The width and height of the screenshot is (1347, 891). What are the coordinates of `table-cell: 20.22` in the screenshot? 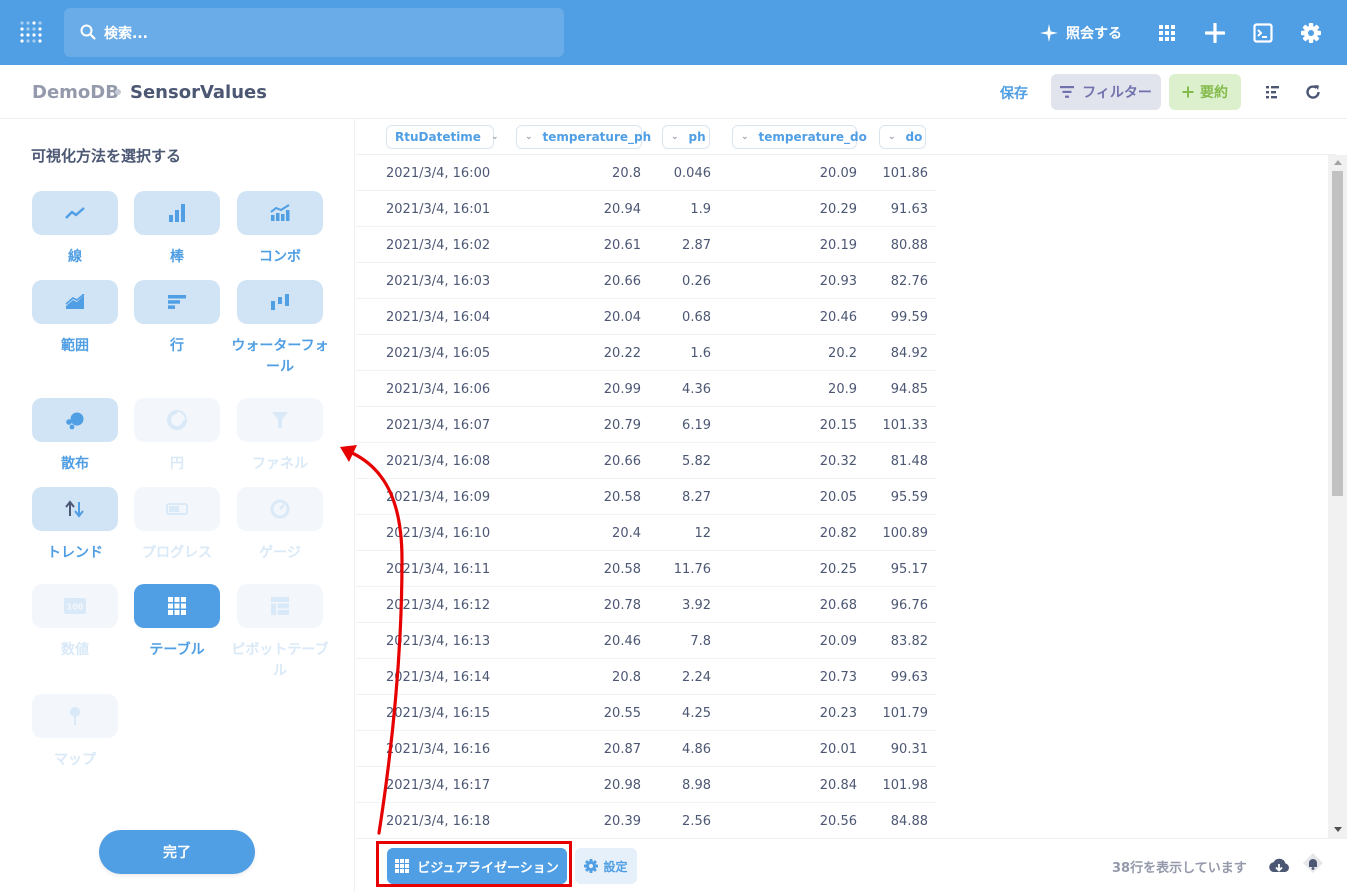 It's located at (622, 353).